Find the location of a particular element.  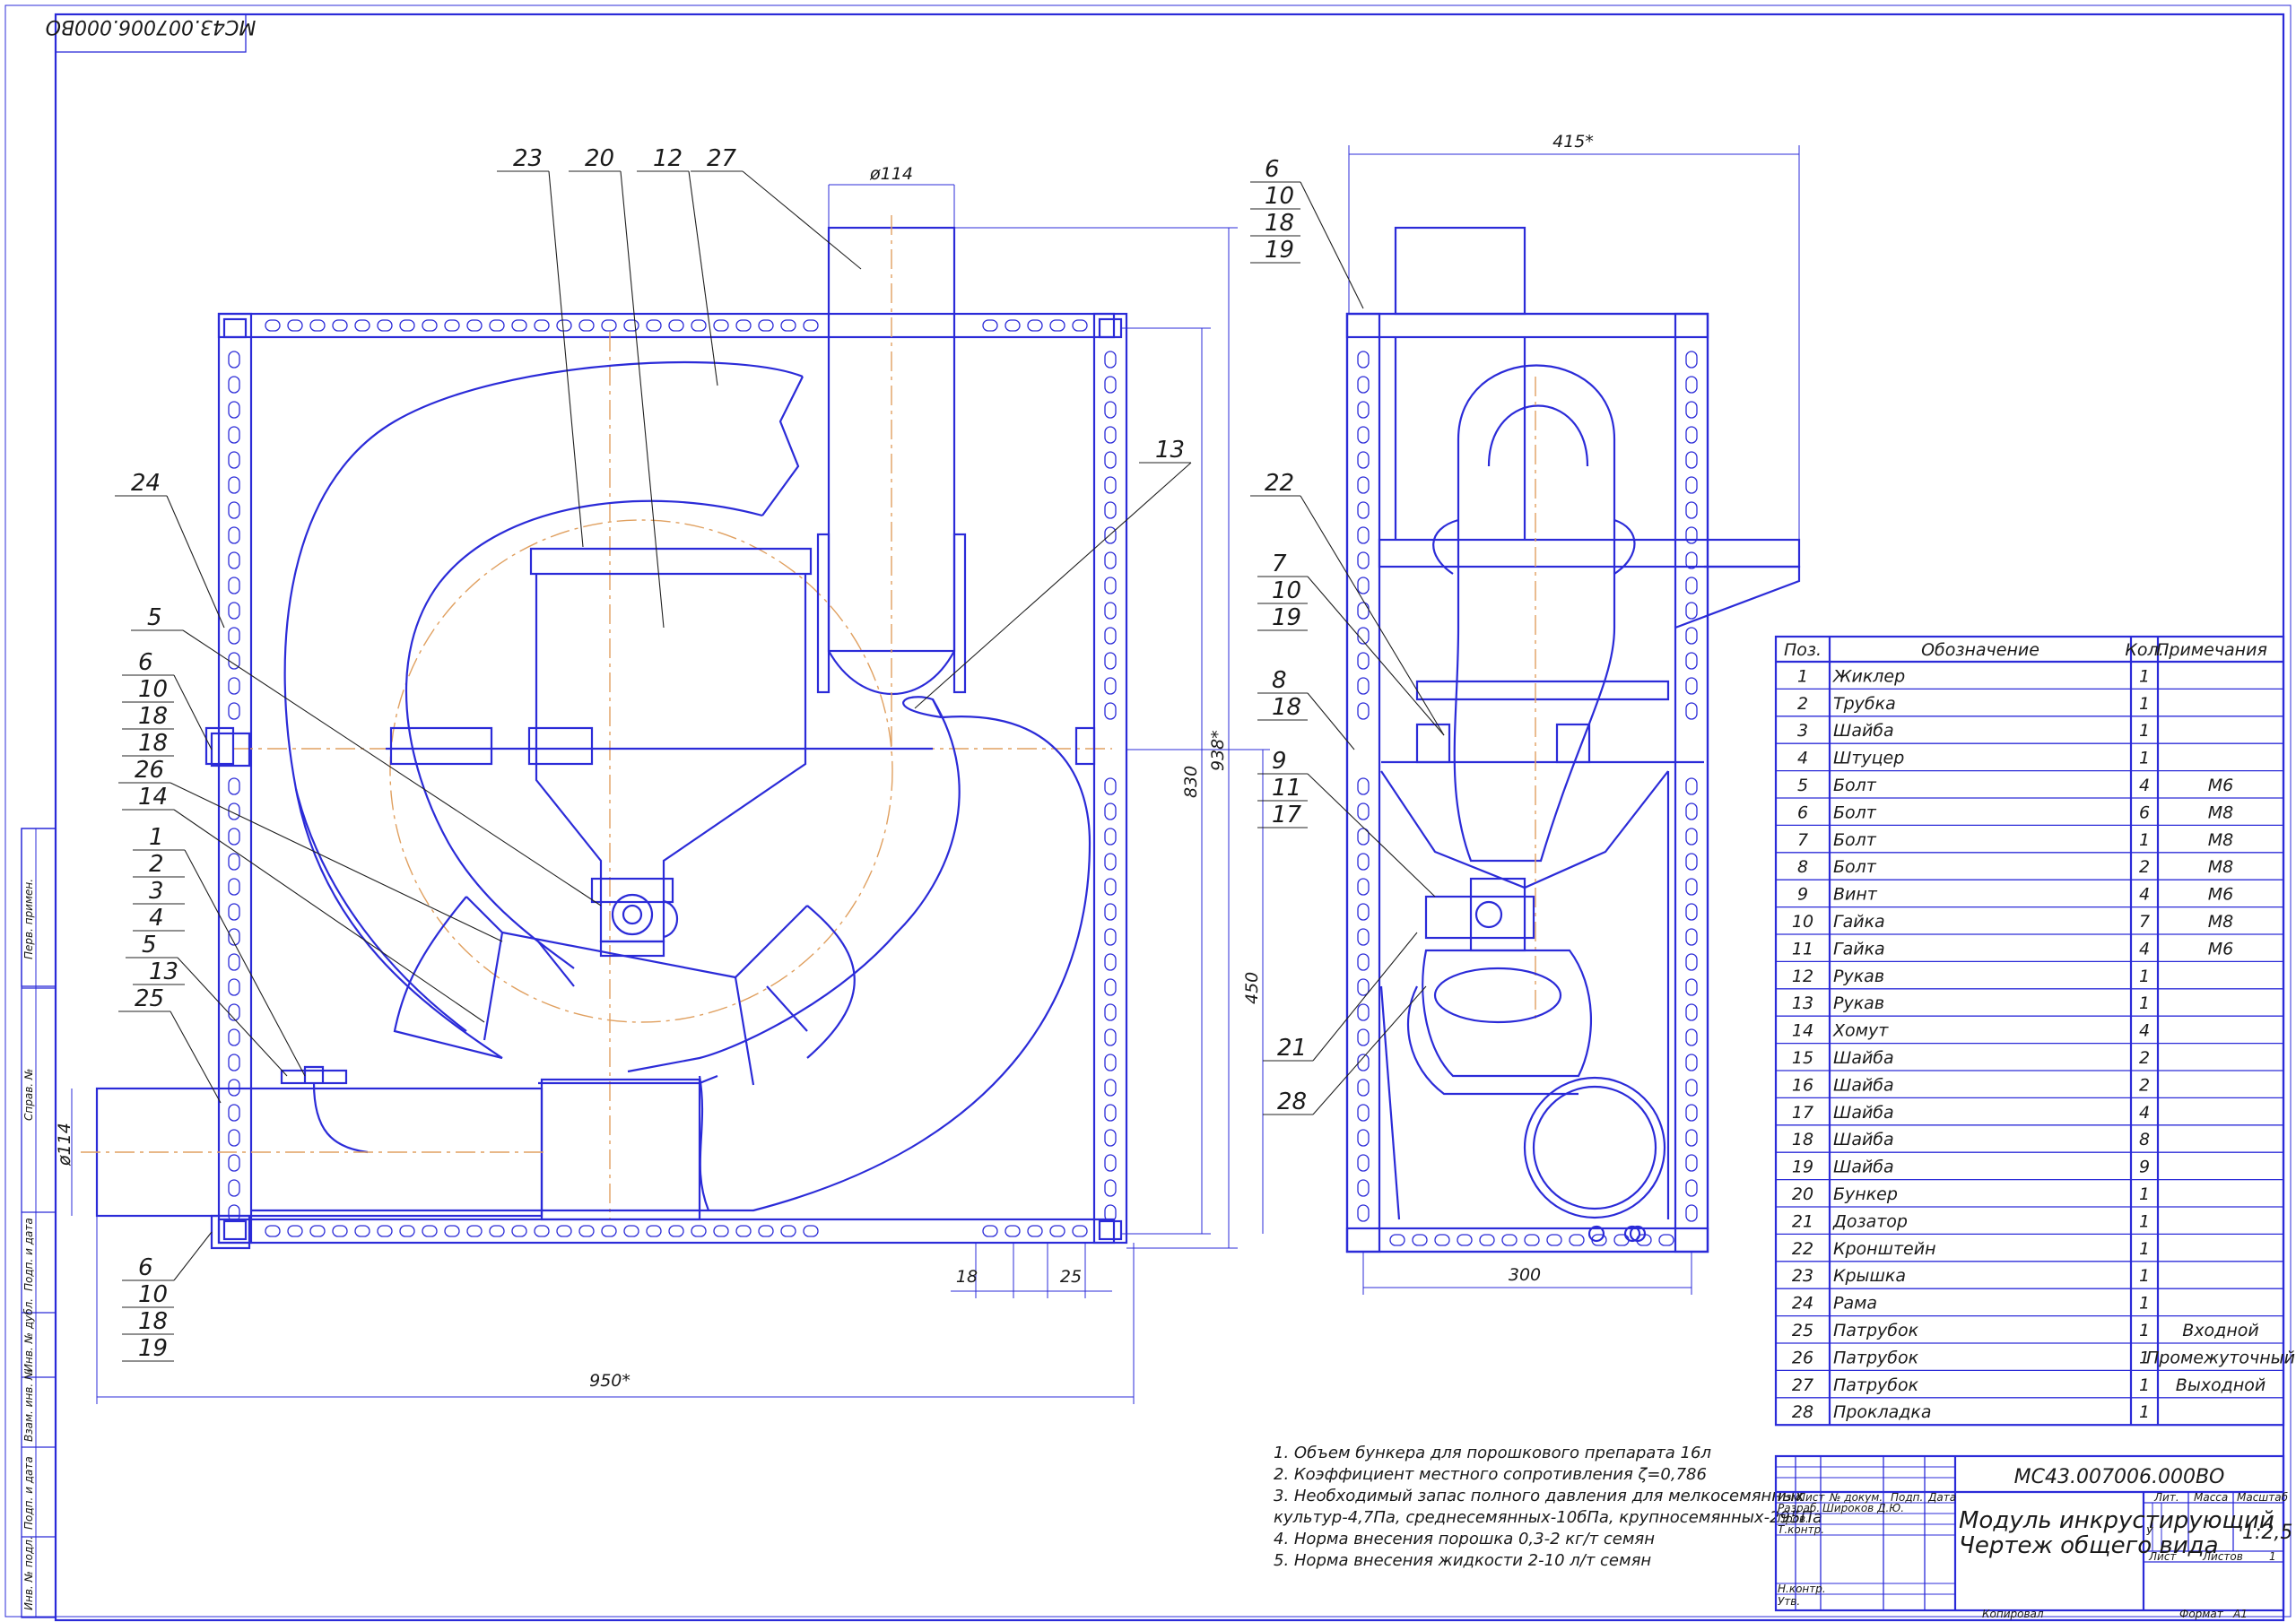

tb-code: МС43.007006.000ВО is located at coordinates (2119, 1477).